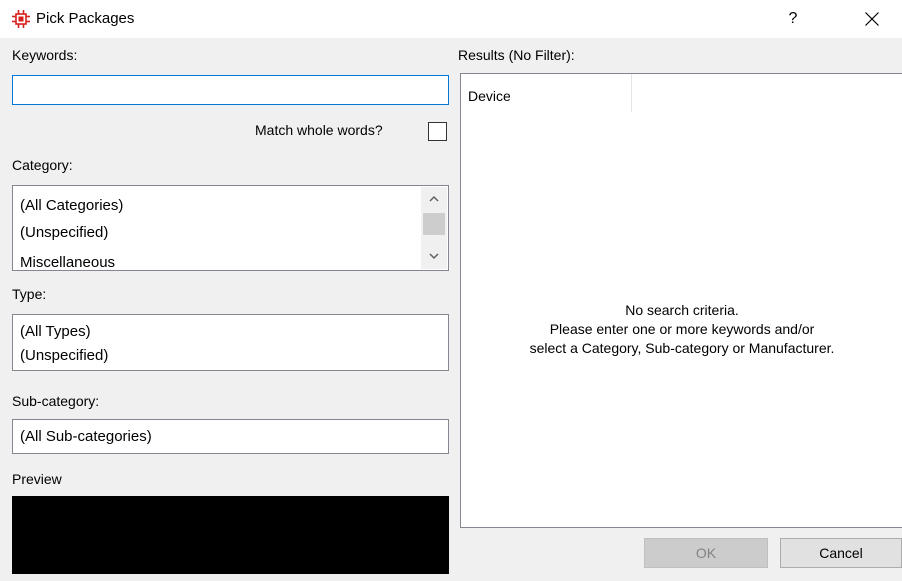 This screenshot has height=581, width=902. I want to click on match-whole-words-label: Match whole words?, so click(319, 130).